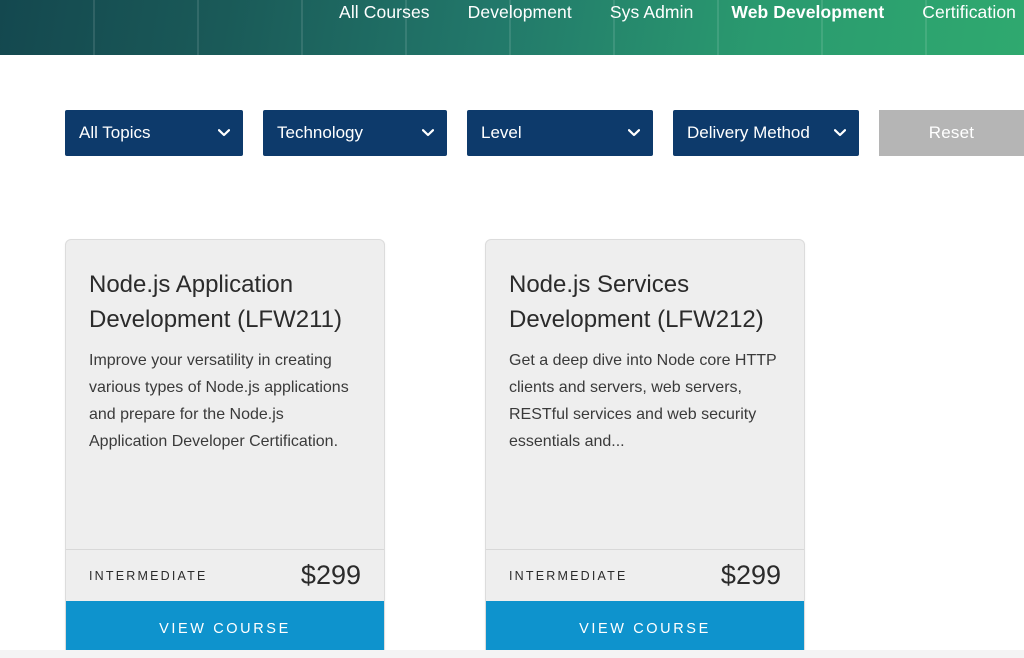 The image size is (1024, 658). I want to click on nav-link-development: Development, so click(520, 12).